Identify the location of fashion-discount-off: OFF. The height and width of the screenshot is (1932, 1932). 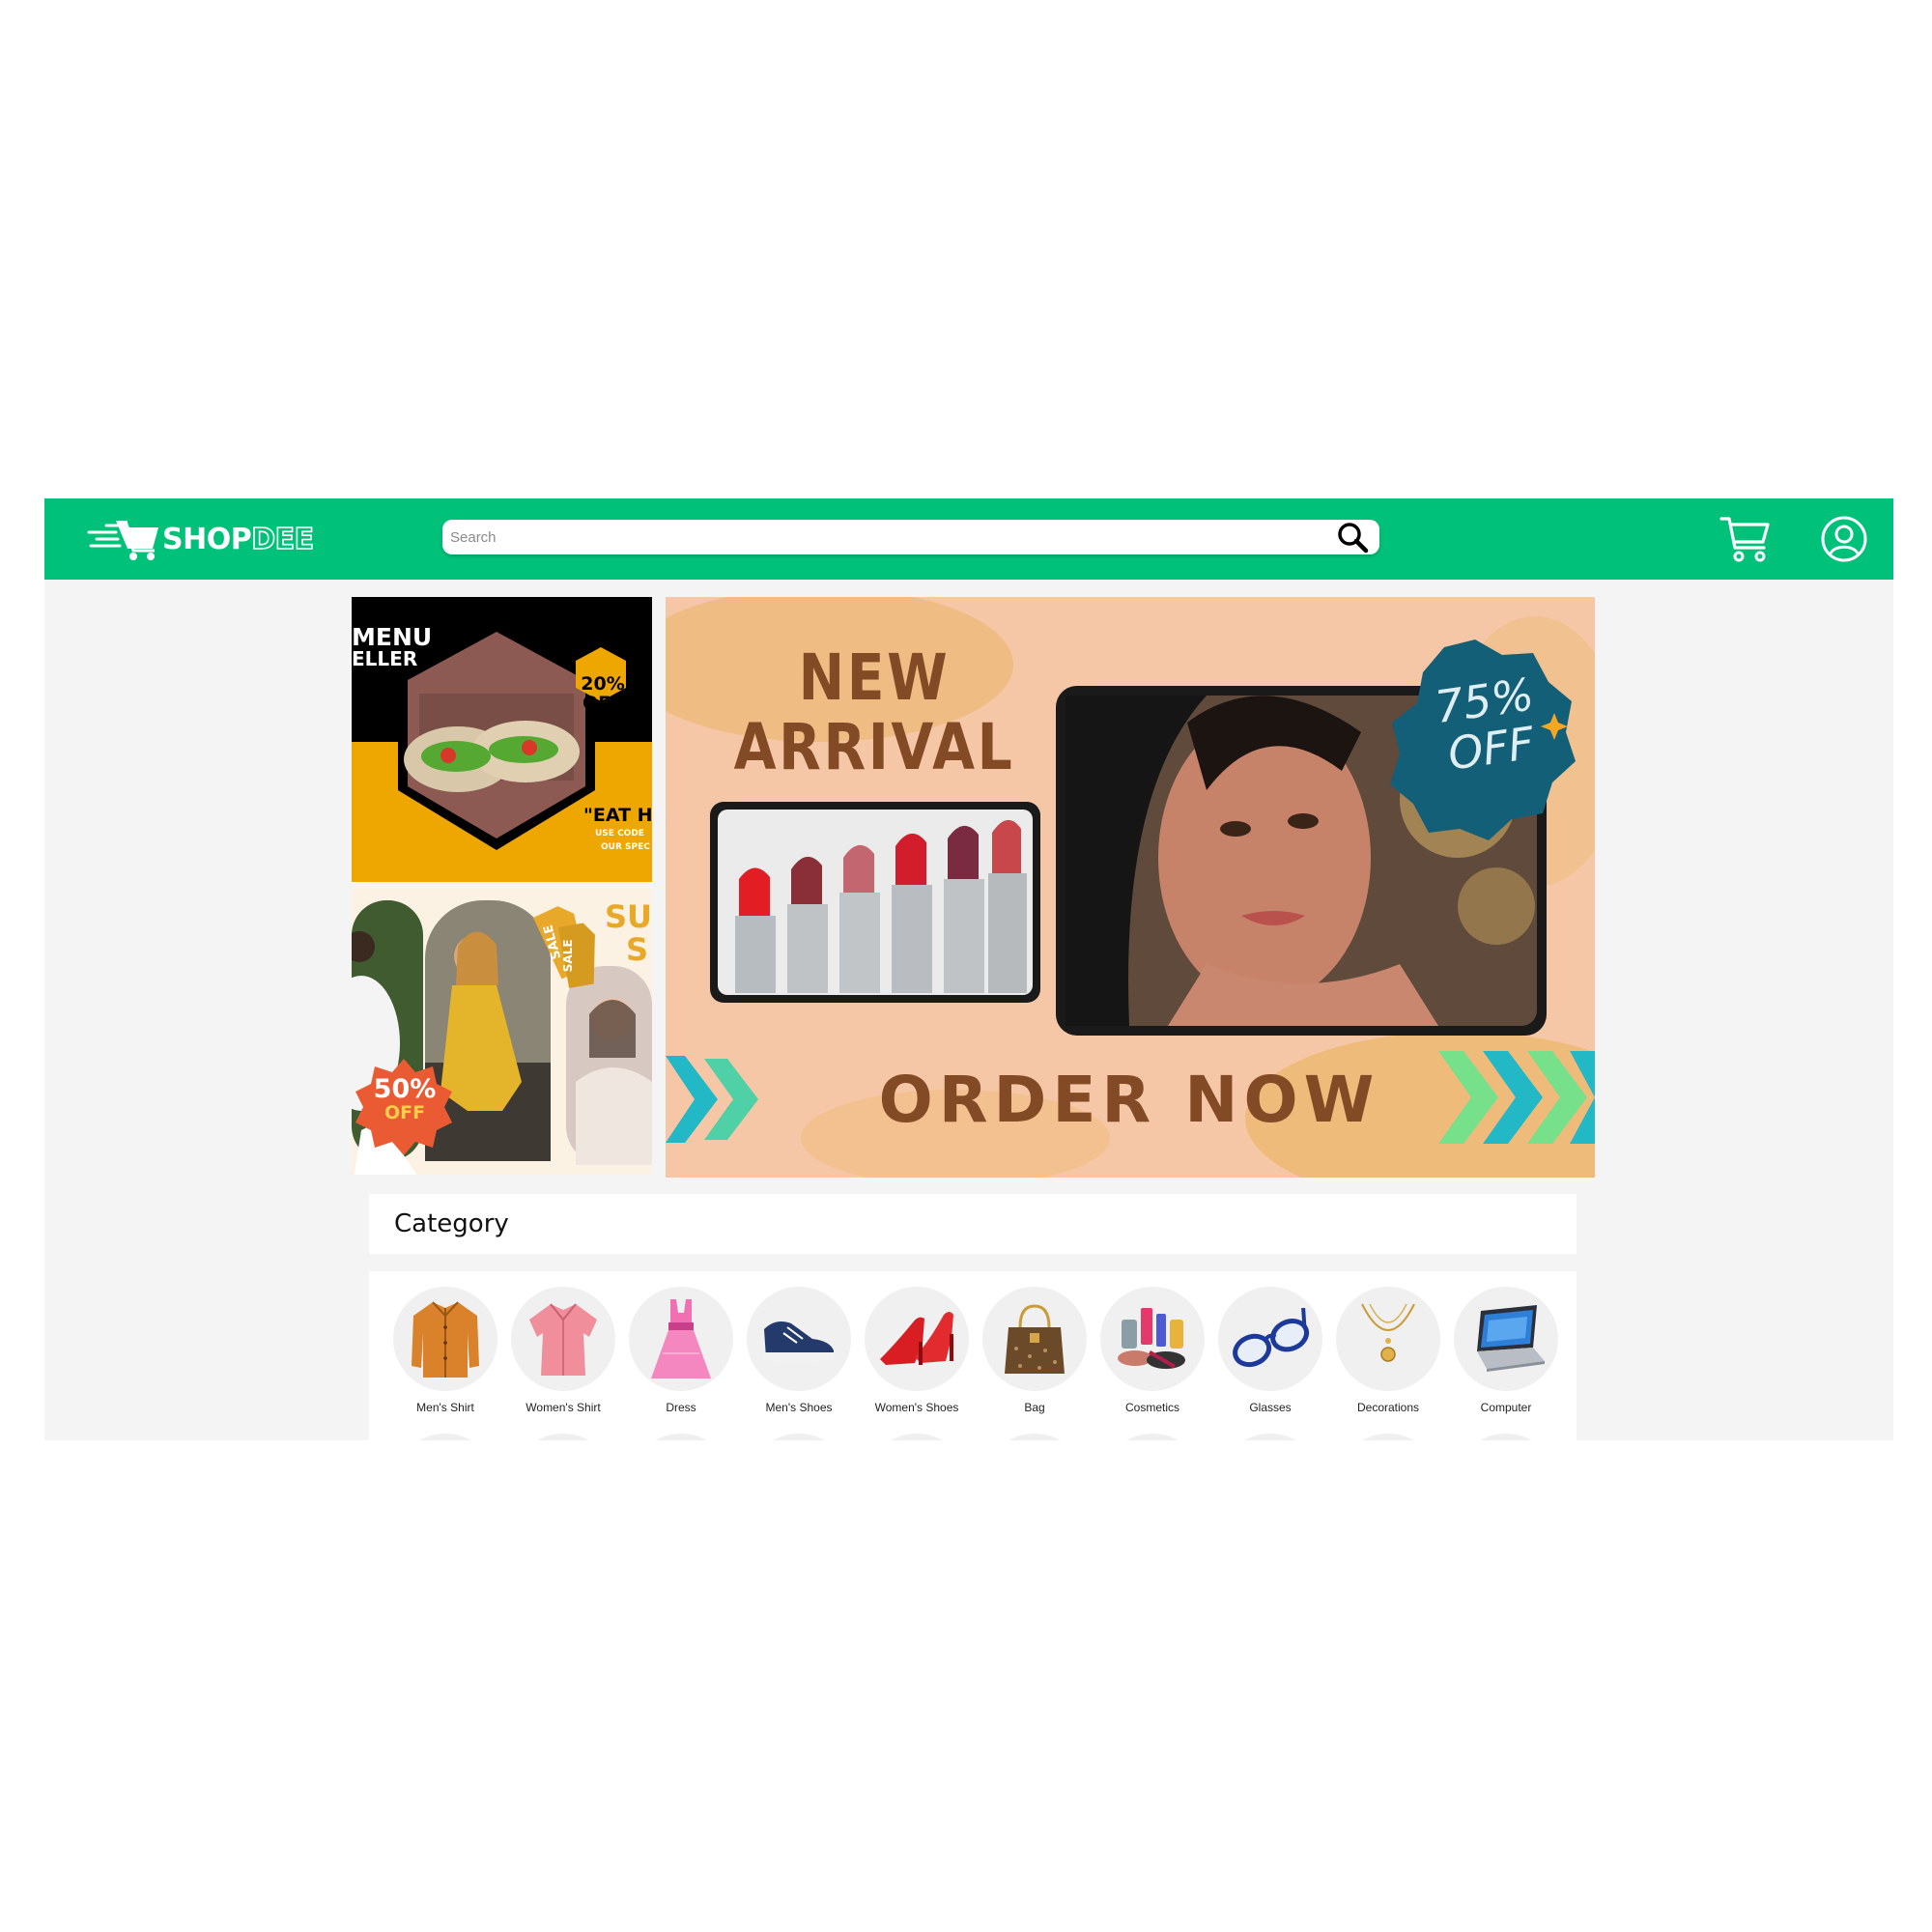
(405, 1112).